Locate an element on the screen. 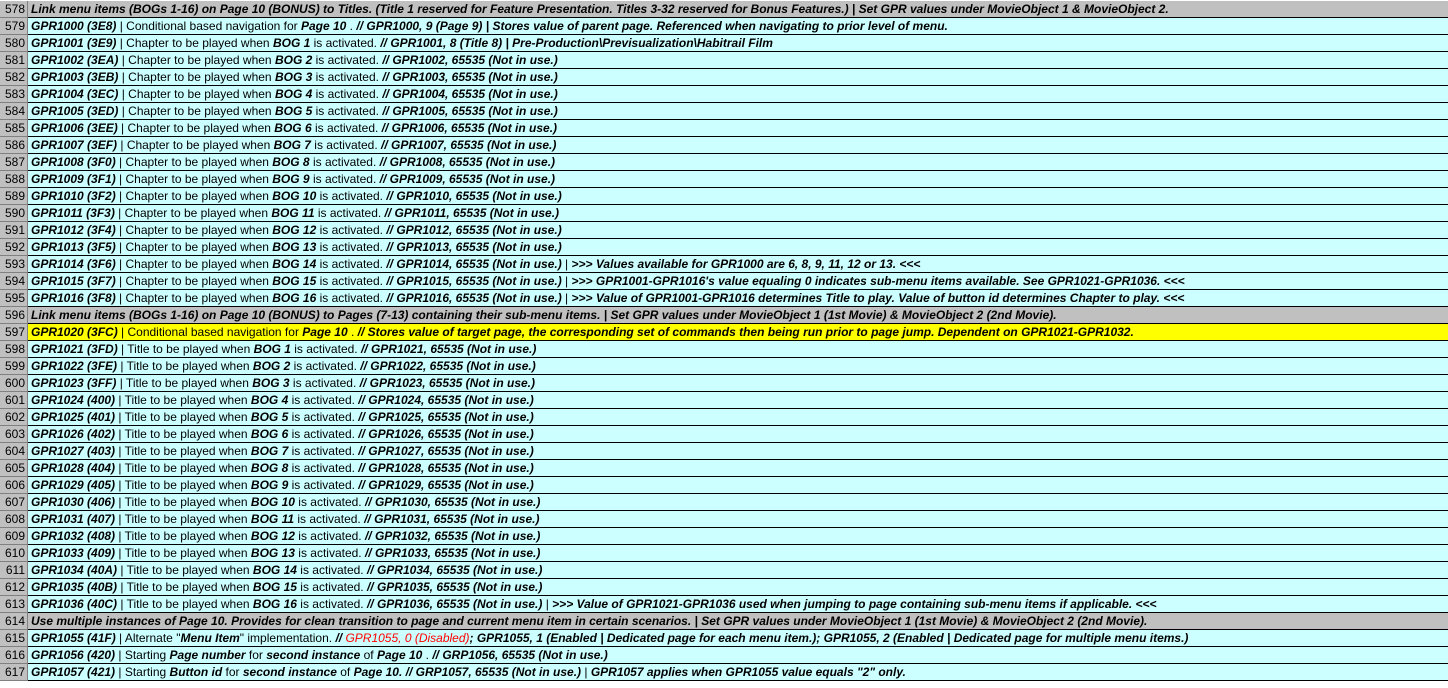  cell-text: GPR1004 (3EC) is located at coordinates (75, 94).